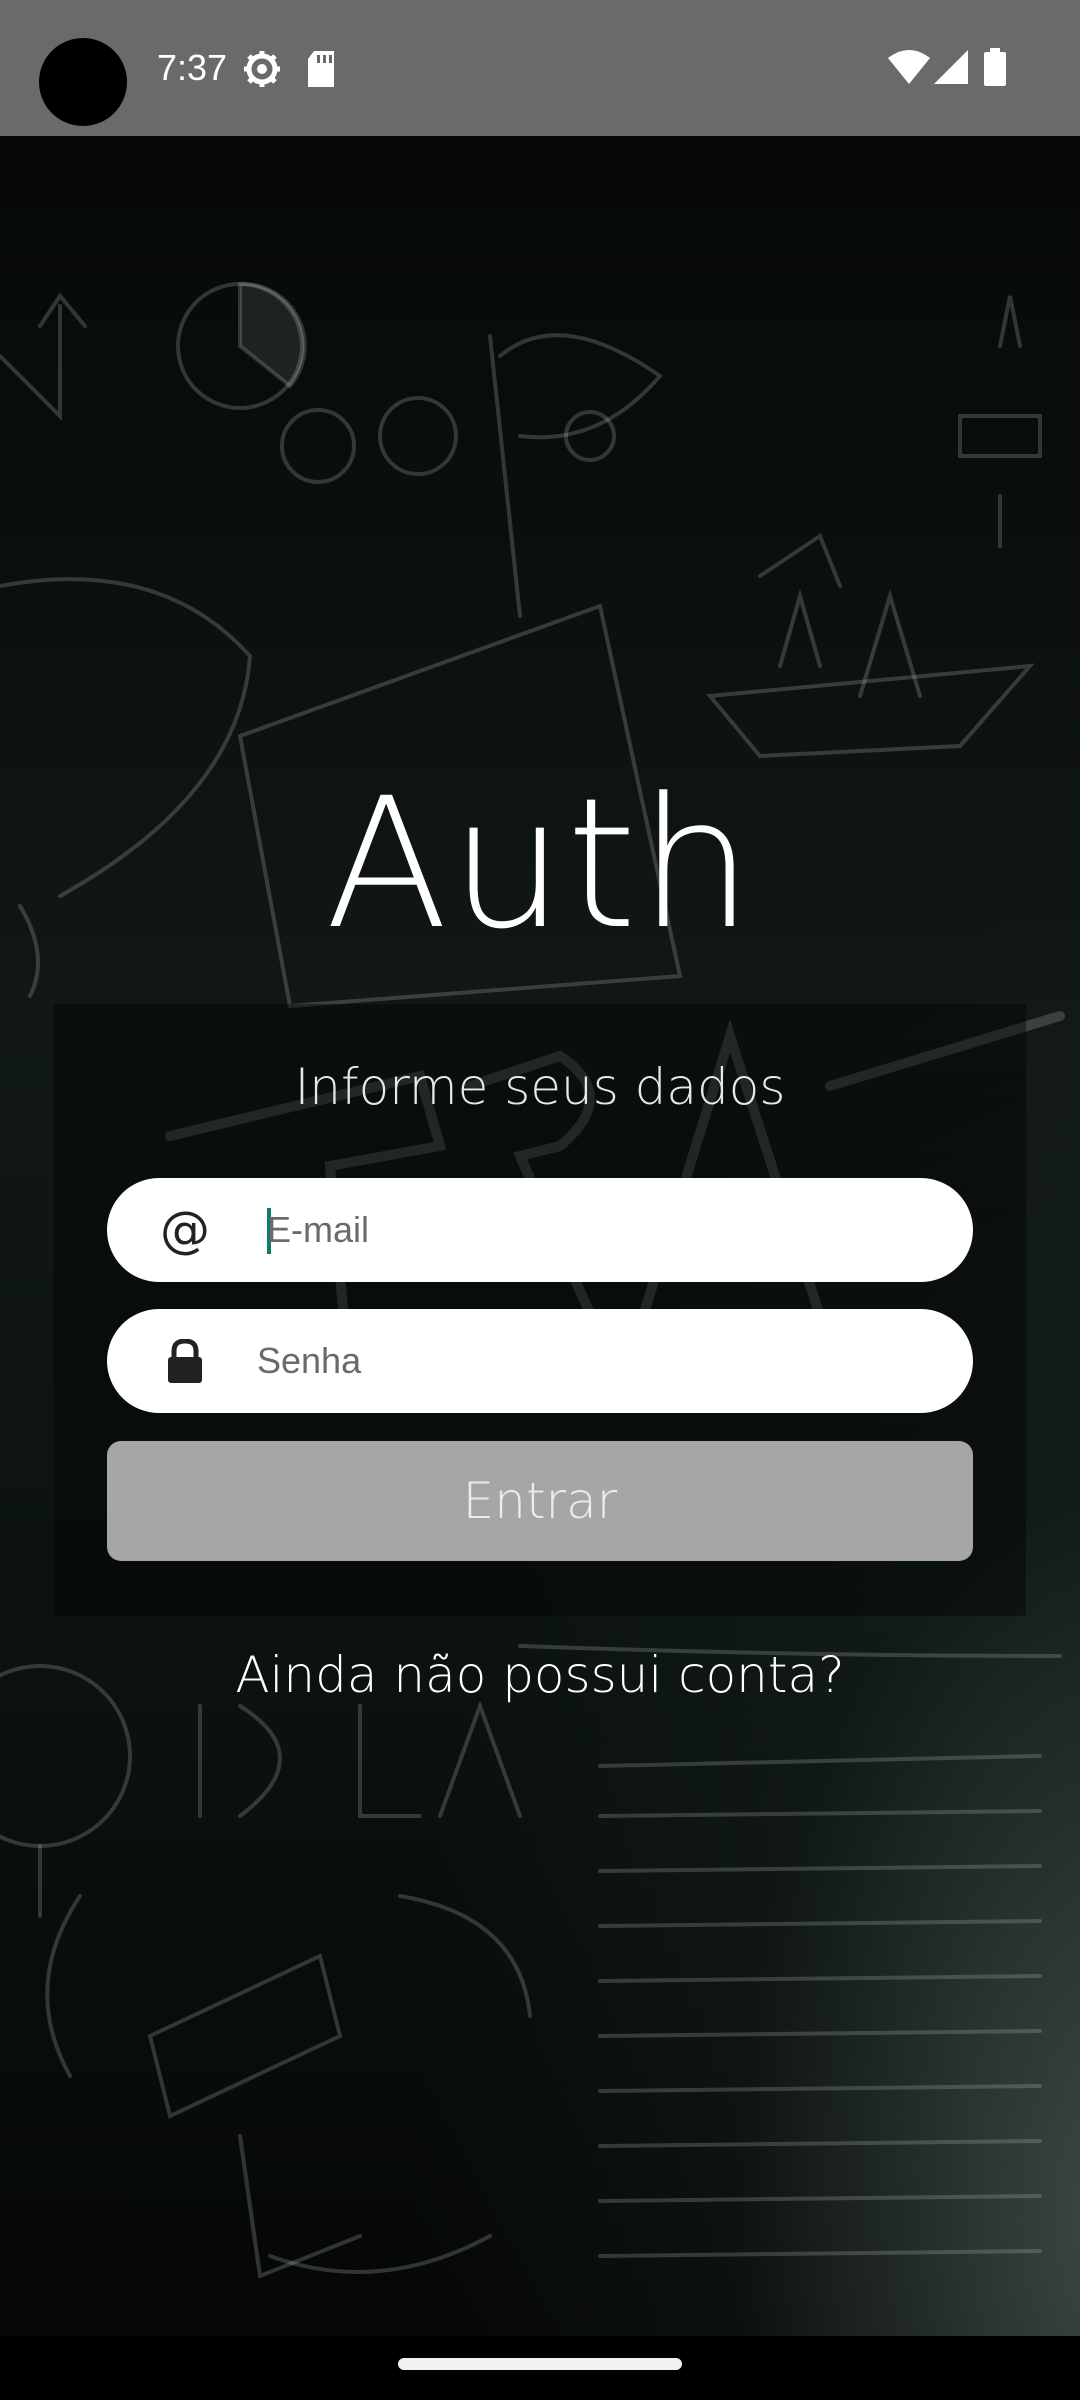 The width and height of the screenshot is (1080, 2400). Describe the element at coordinates (540, 2364) in the screenshot. I see `home-gesture-handle` at that location.